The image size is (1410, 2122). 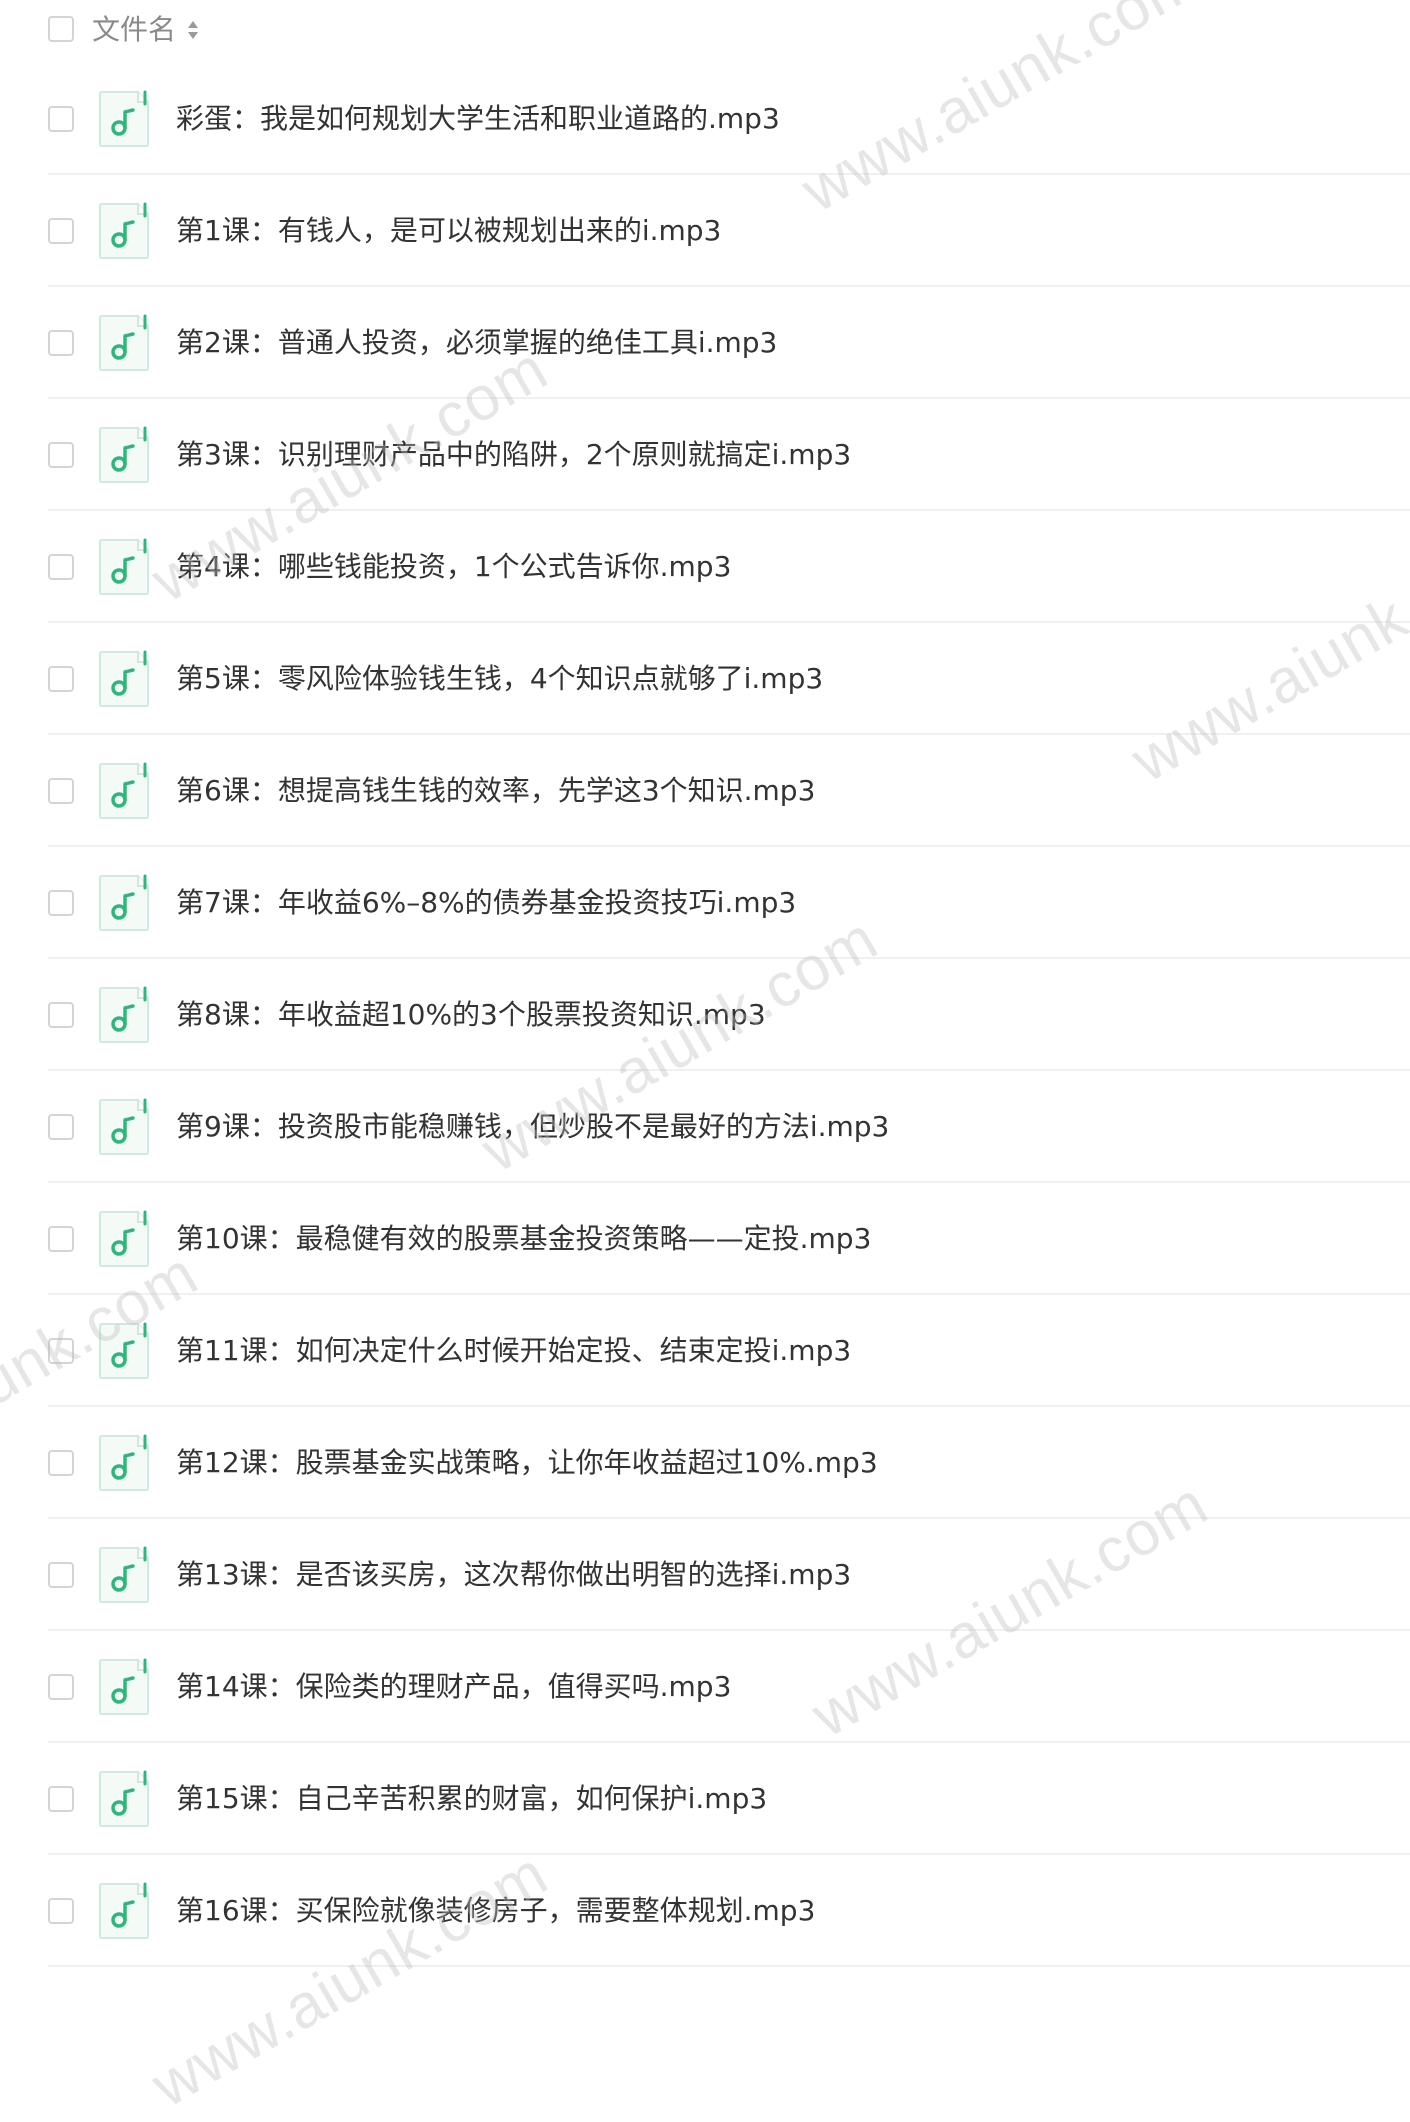 I want to click on file-row: 第3课：识别理财产品中的陷阱，2个原则就搞定i.mp3, so click(x=705, y=455).